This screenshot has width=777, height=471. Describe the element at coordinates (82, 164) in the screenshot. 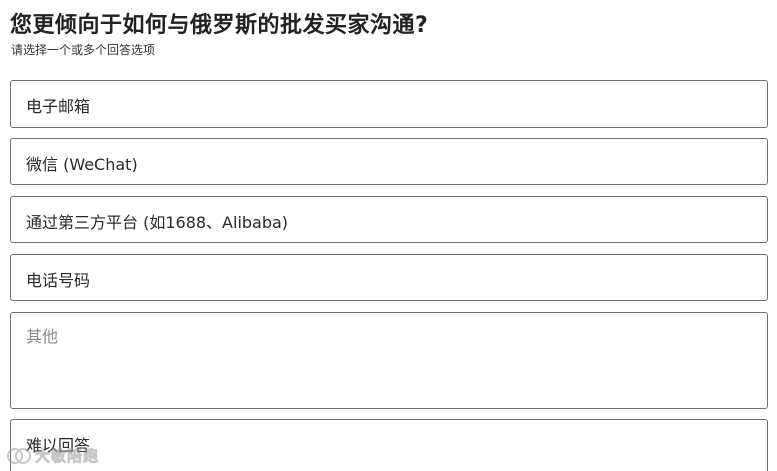

I see `option-label: 微信 (WeChat)` at that location.